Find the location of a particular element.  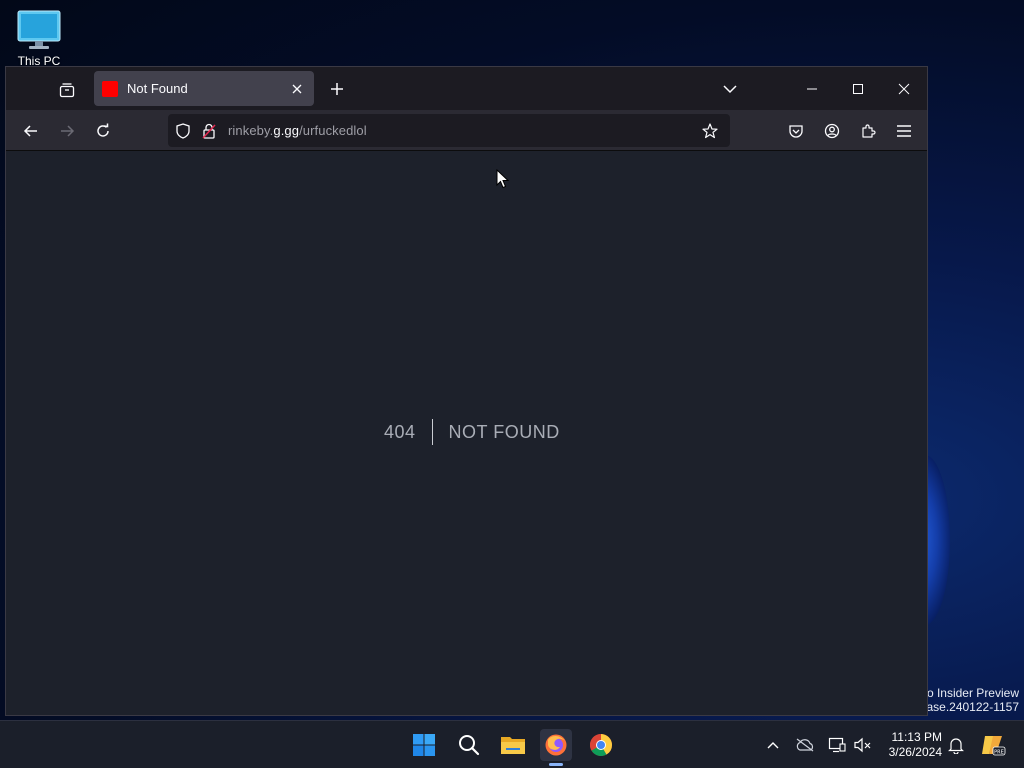

maximize-button is located at coordinates (858, 88).